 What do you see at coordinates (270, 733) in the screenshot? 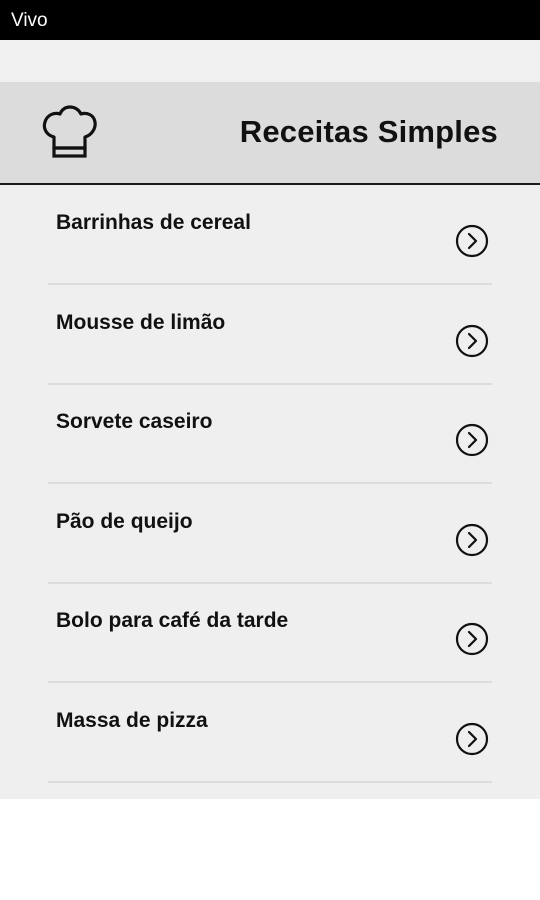
I see `list-item: Massa de pizza` at bounding box center [270, 733].